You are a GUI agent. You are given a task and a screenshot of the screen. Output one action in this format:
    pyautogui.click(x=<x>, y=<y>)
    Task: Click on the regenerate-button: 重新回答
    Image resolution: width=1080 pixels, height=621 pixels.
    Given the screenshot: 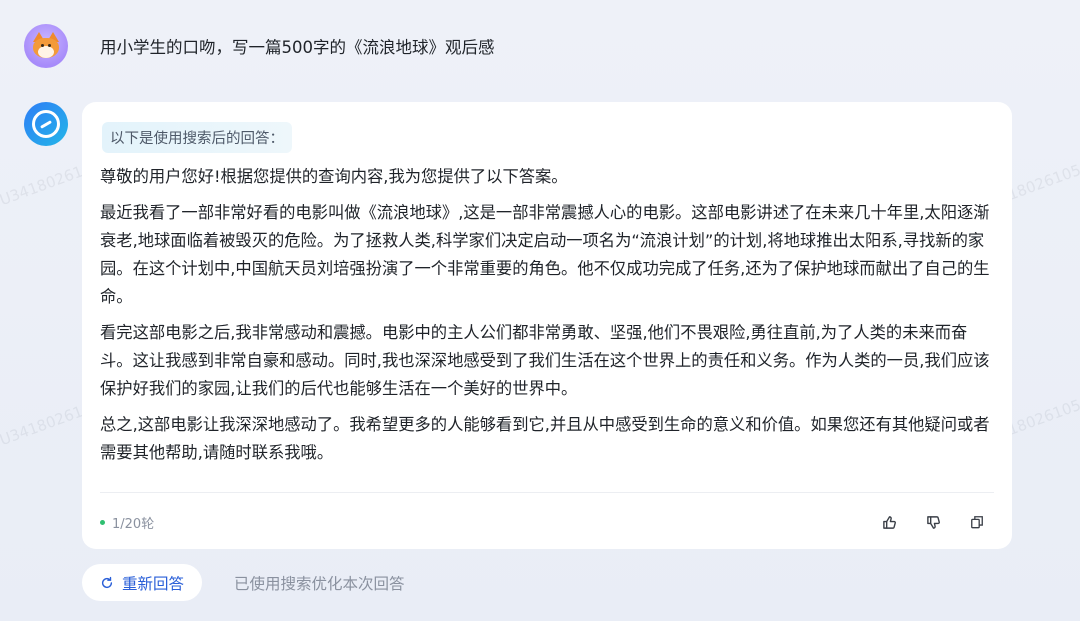 What is the action you would take?
    pyautogui.click(x=142, y=582)
    